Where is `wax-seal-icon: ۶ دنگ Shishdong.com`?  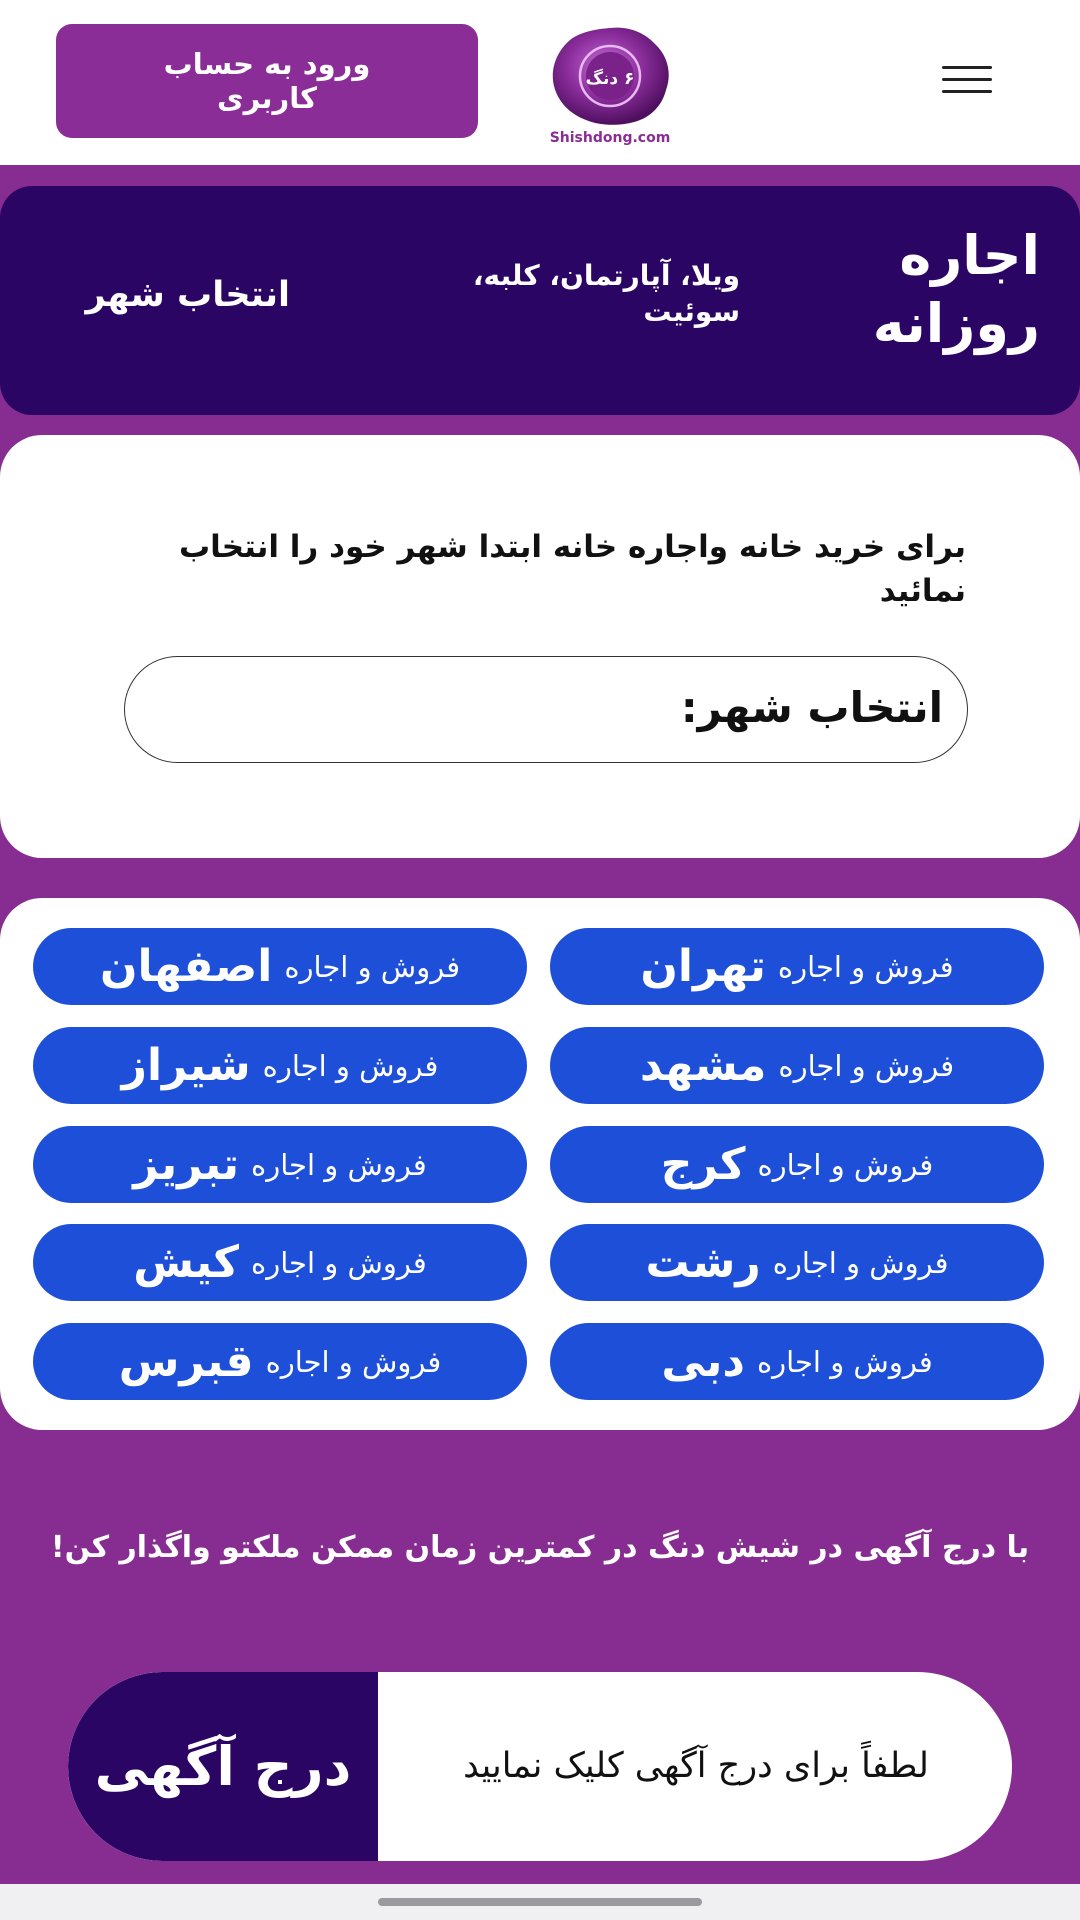
wax-seal-icon: ۶ دنگ Shishdong.com is located at coordinates (610, 86).